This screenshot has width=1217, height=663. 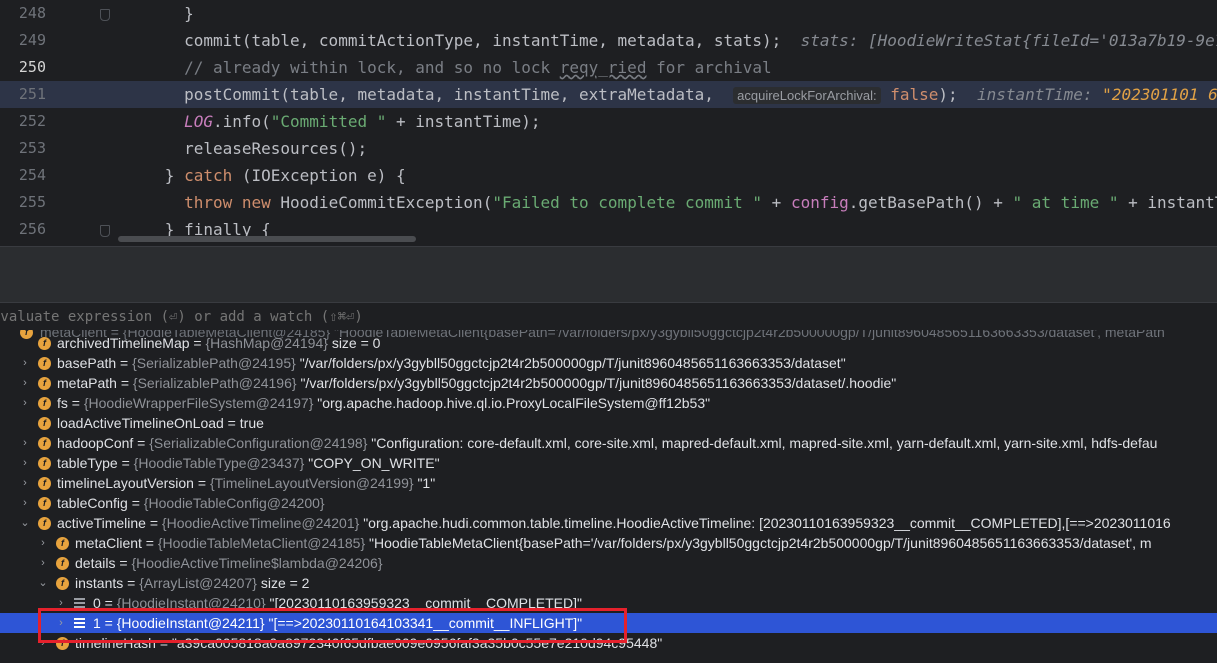 I want to click on variable-row-loadActiveTimelineOnLoad: f loadActiveTimelineOnLoad = true, so click(x=608, y=423).